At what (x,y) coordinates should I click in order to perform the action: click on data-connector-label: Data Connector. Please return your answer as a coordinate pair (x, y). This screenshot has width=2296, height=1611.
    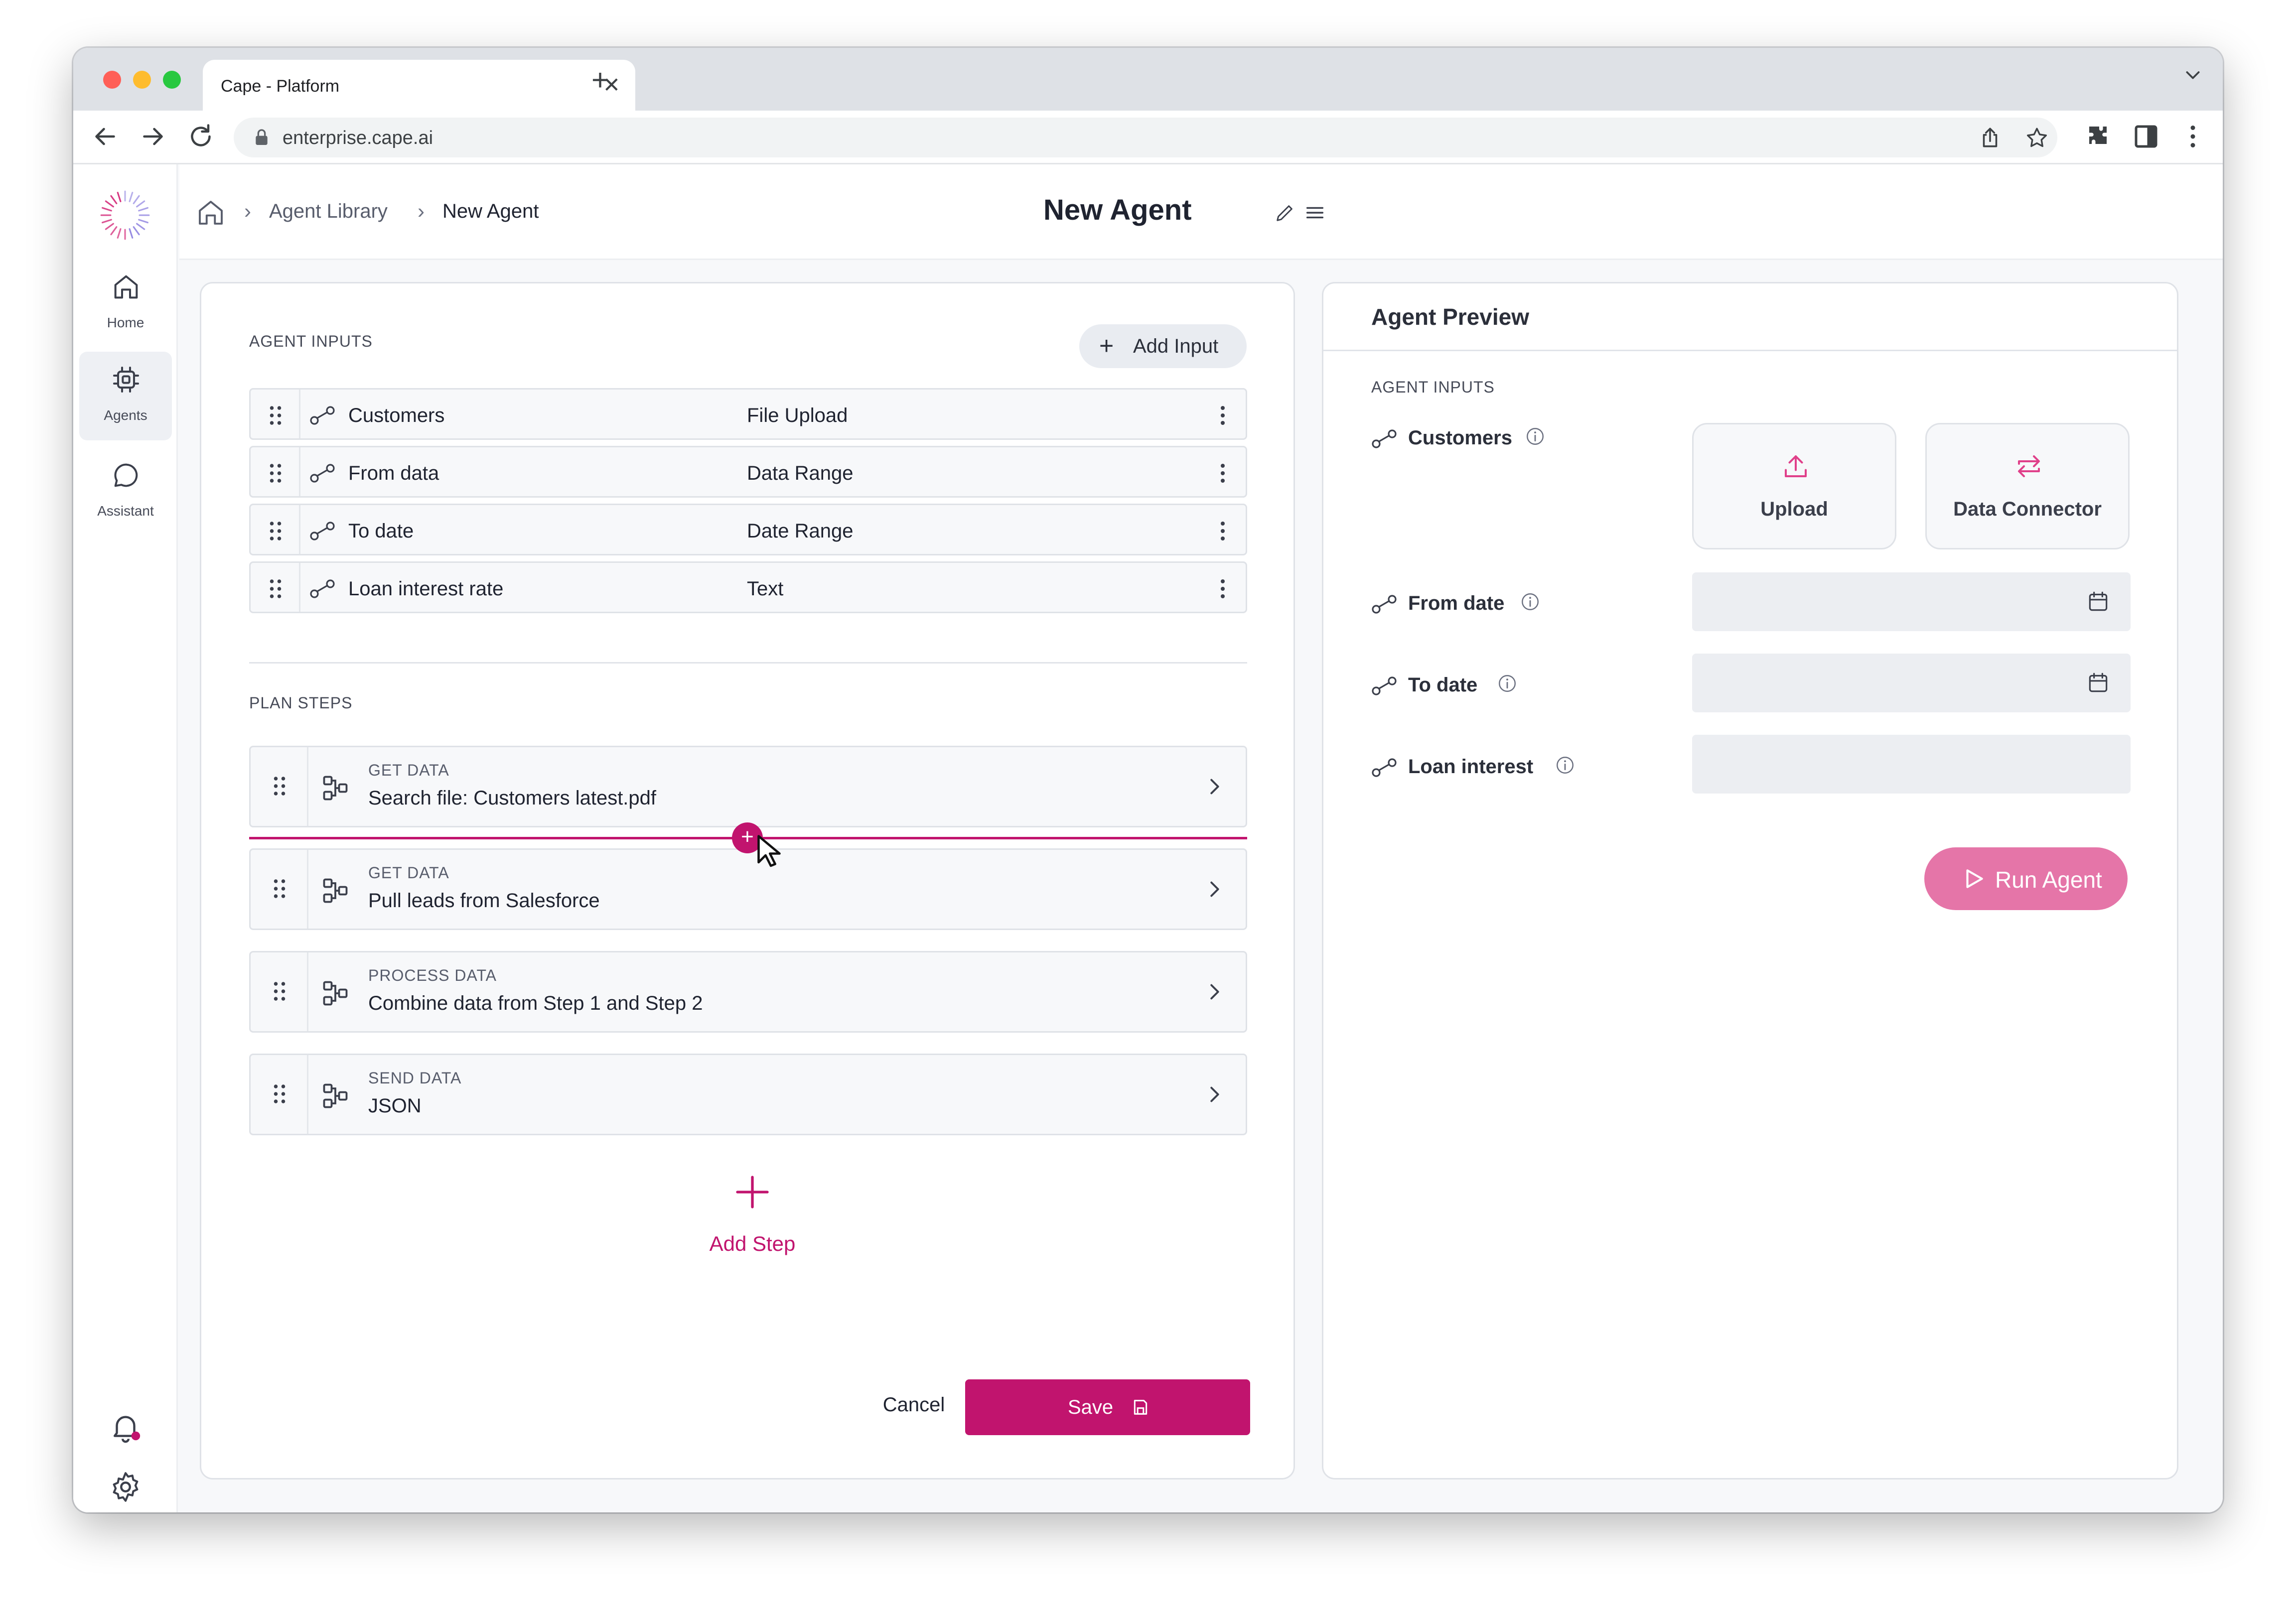
    Looking at the image, I should click on (2027, 509).